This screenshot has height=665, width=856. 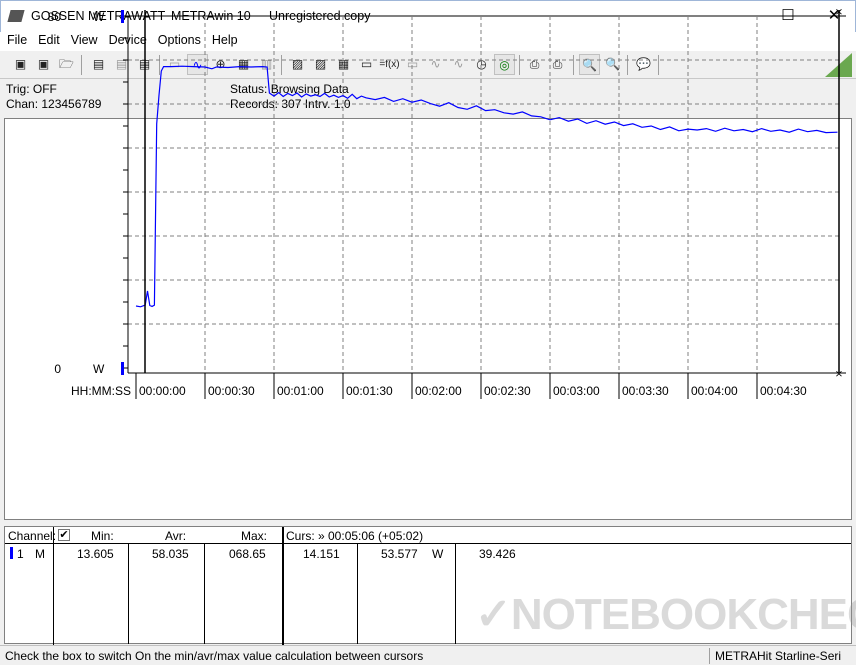 What do you see at coordinates (57, 369) in the screenshot?
I see `y-bottom-label: 0` at bounding box center [57, 369].